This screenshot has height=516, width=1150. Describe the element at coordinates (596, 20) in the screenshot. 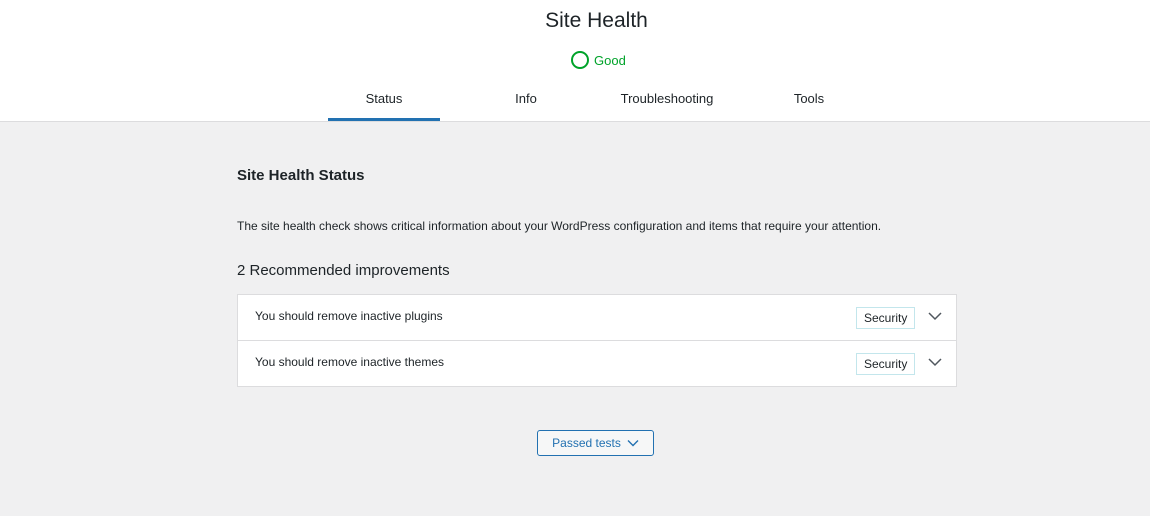

I see `page-title: Site Health` at that location.